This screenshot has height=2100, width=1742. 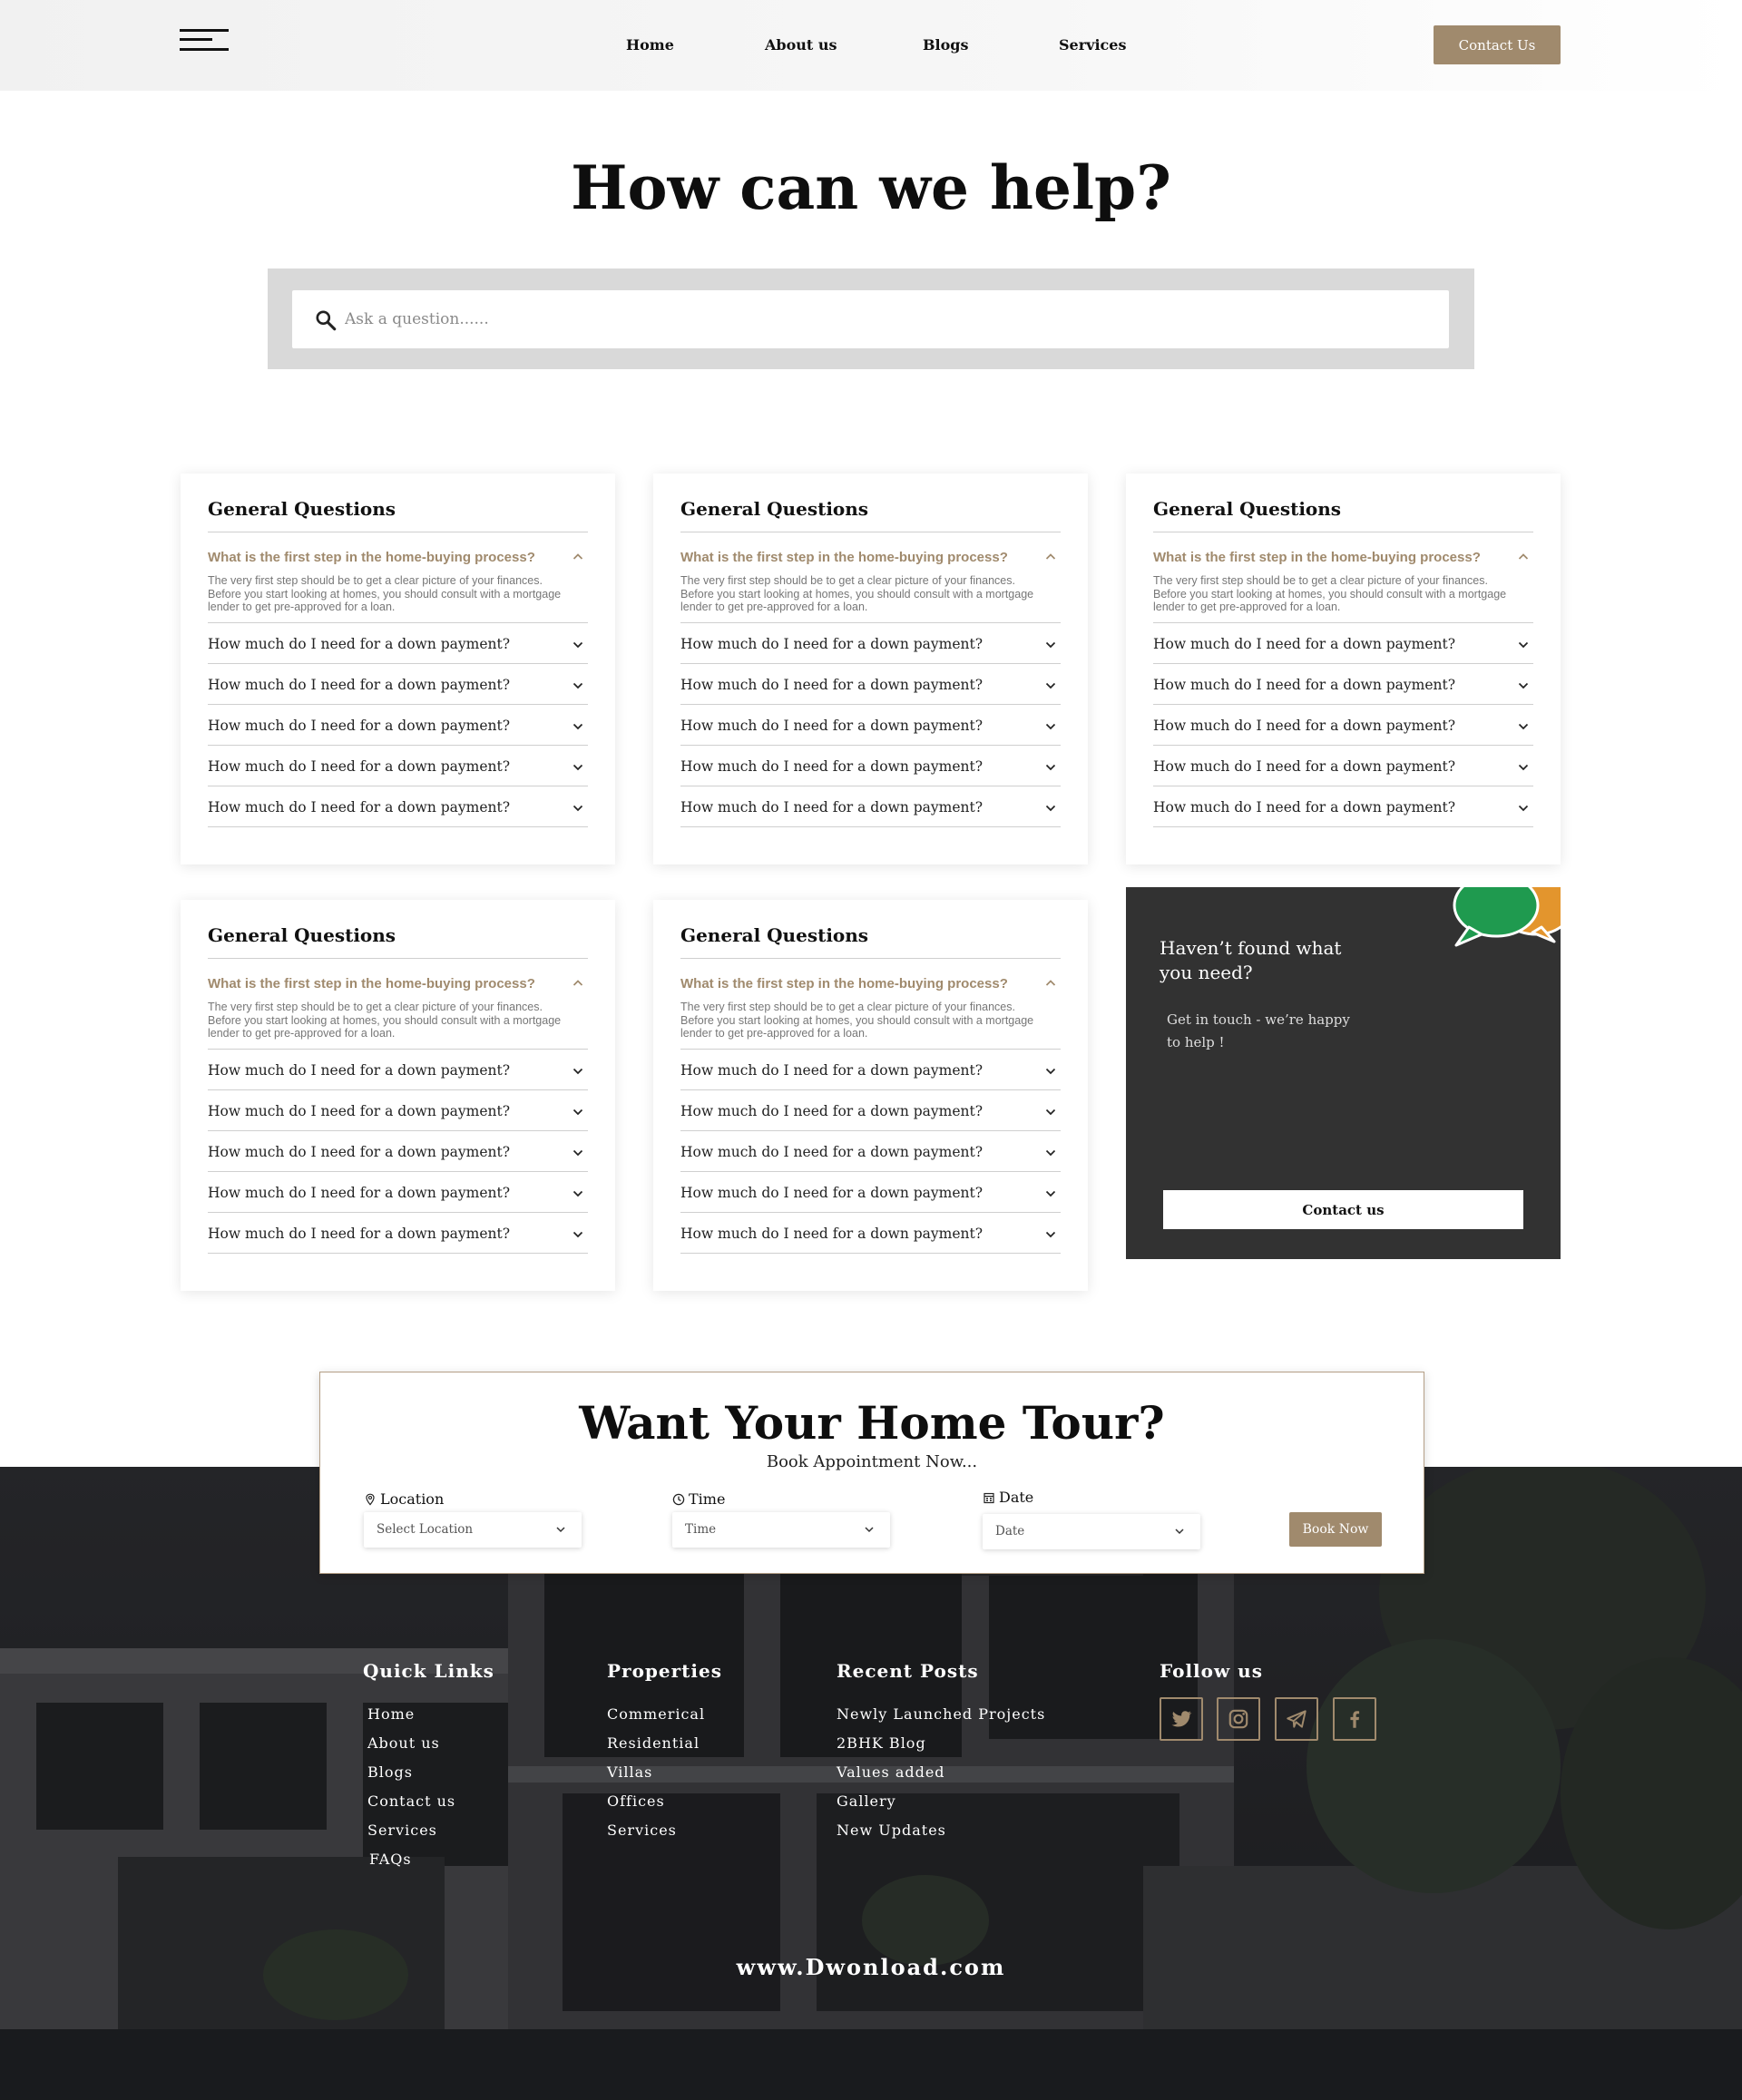 I want to click on date-select: Date, so click(x=1091, y=1532).